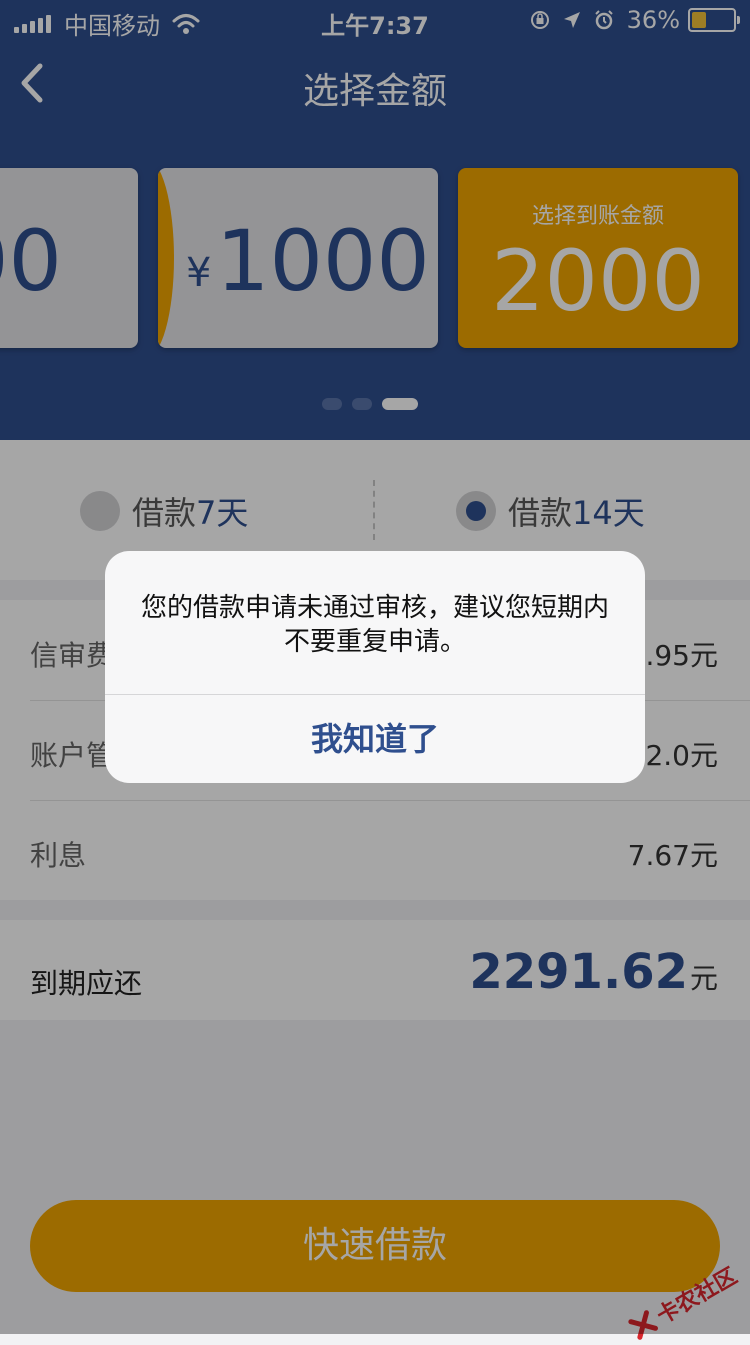 The image size is (750, 1345). Describe the element at coordinates (375, 739) in the screenshot. I see `alert-confirm-button: 我知道了` at that location.